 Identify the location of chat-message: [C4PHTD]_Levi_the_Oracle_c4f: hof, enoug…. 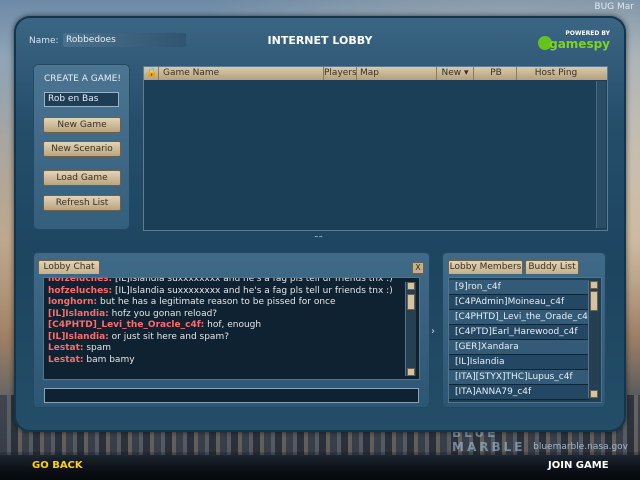
(154, 325).